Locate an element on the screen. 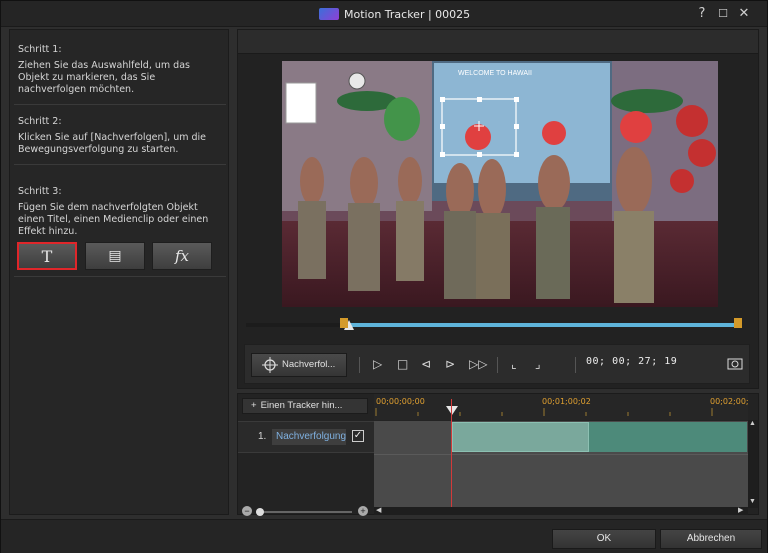  scroll-left-icon: ◀ is located at coordinates (378, 510).